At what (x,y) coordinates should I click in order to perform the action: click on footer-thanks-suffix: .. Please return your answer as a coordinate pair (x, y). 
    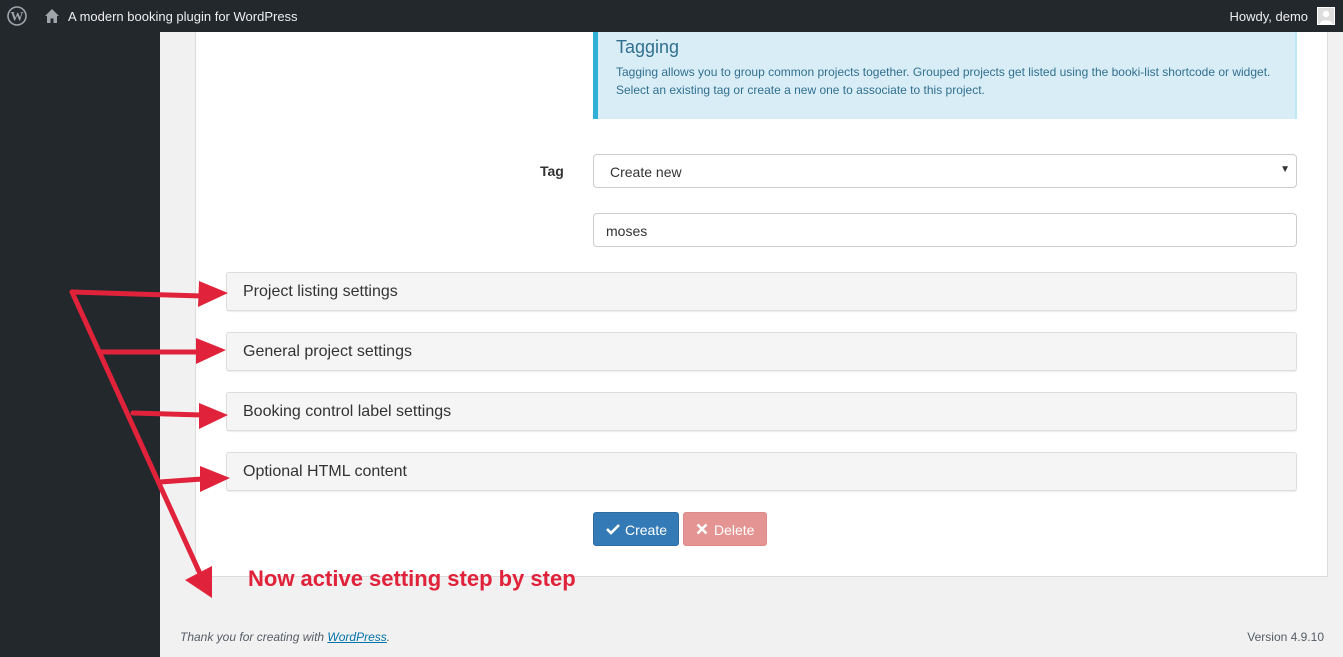
    Looking at the image, I should click on (388, 637).